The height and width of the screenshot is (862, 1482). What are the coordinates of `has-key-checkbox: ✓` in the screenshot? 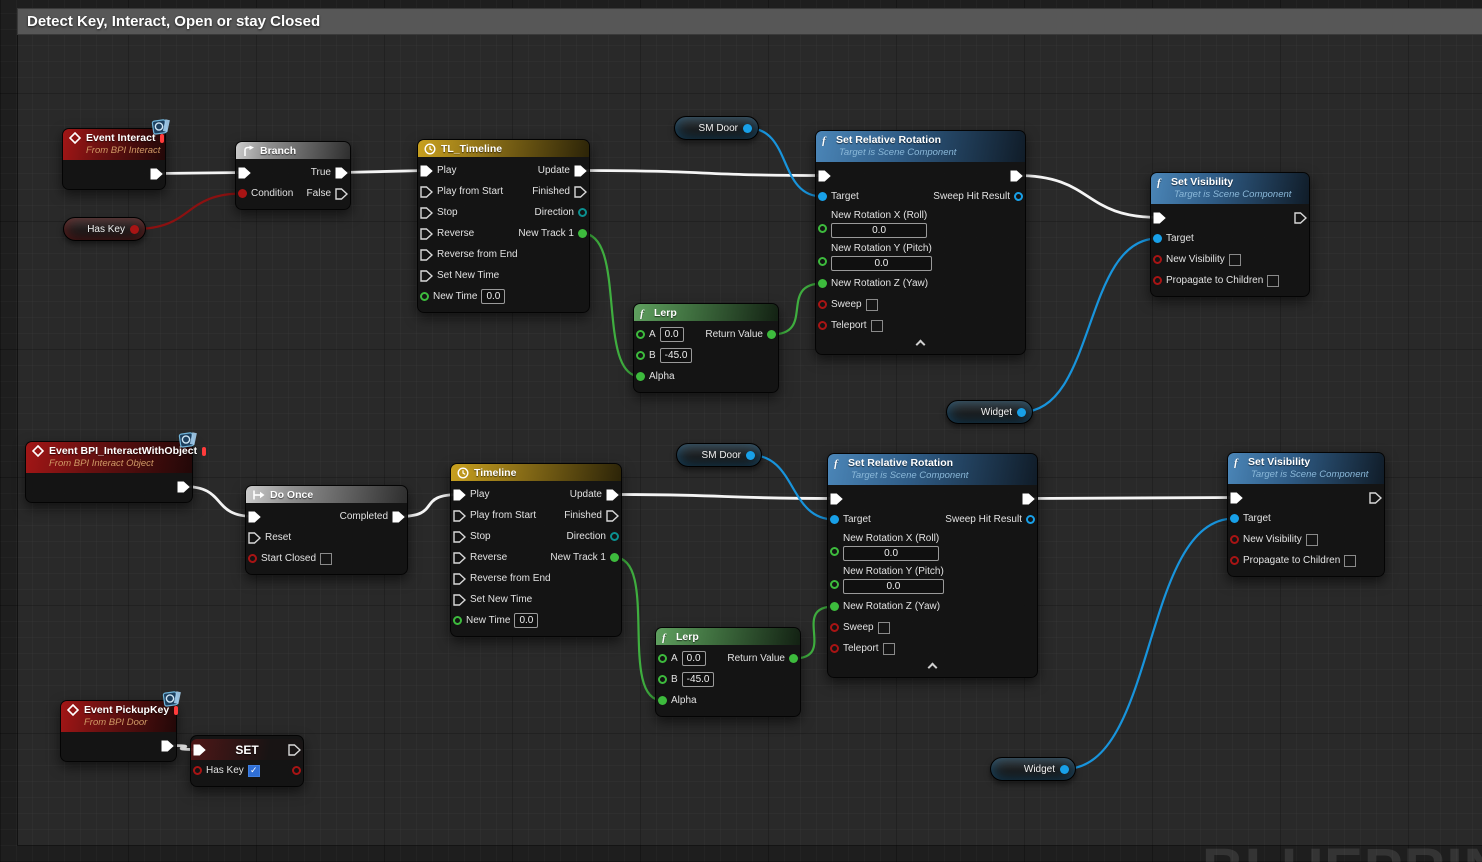 It's located at (253, 770).